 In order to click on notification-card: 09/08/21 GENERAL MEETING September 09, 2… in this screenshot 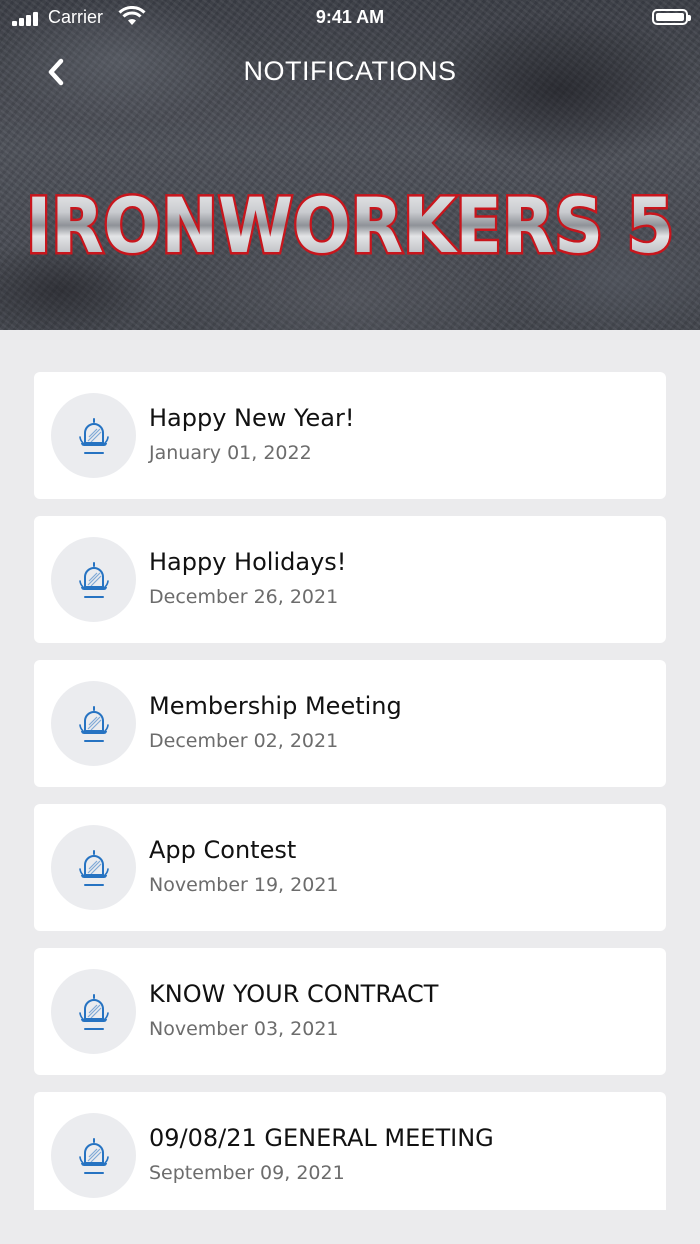, I will do `click(350, 1151)`.